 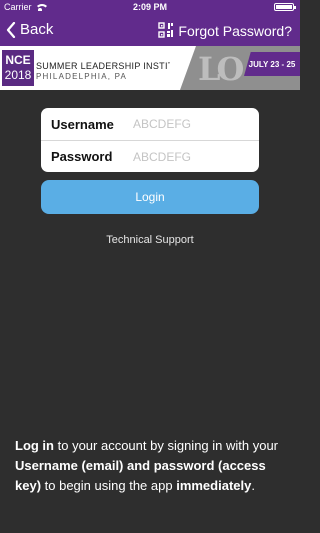 What do you see at coordinates (166, 30) in the screenshot?
I see `qr-code-icon` at bounding box center [166, 30].